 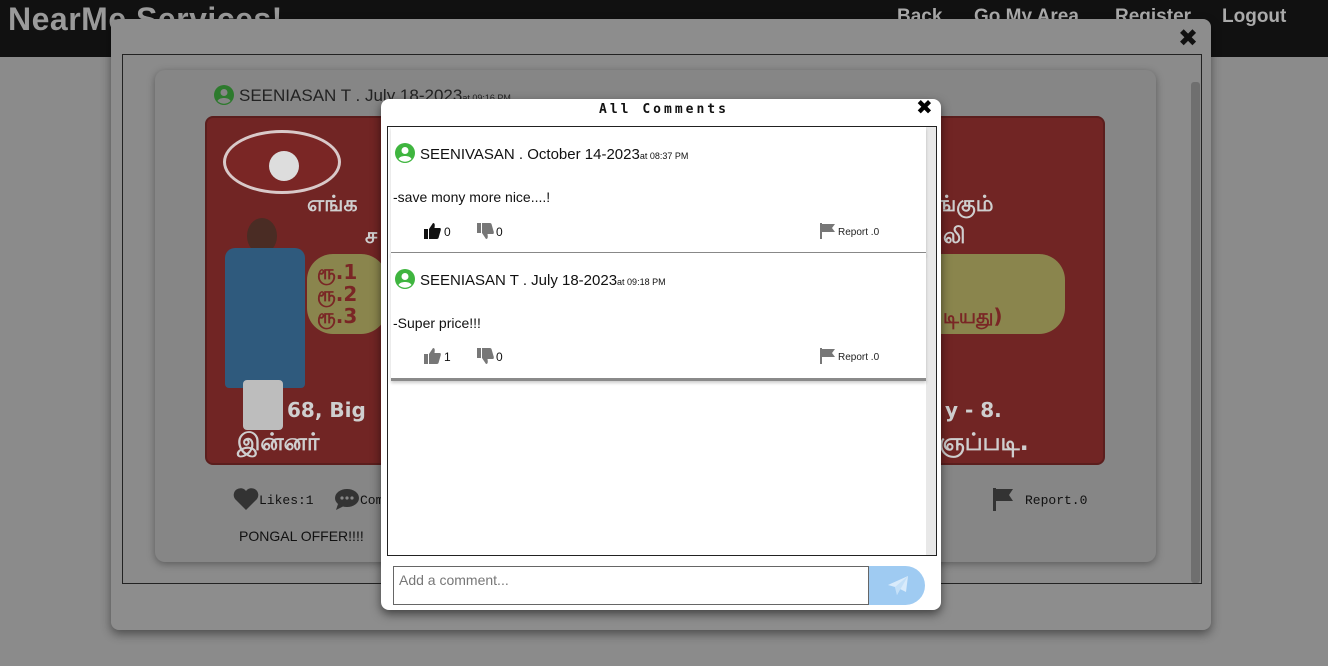 I want to click on image-text: ஞப்படி., so click(x=984, y=442).